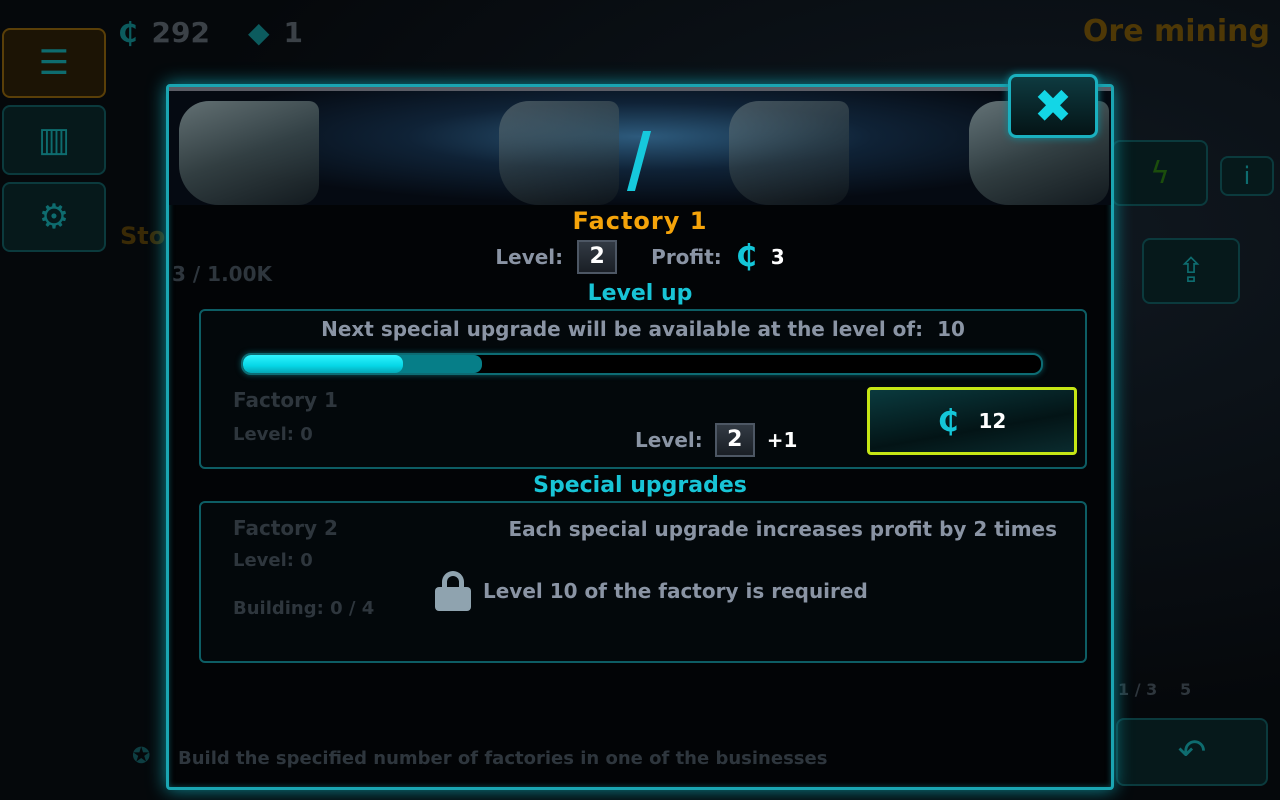  Describe the element at coordinates (285, 400) in the screenshot. I see `bg-factory-1-name: Factory 1` at that location.